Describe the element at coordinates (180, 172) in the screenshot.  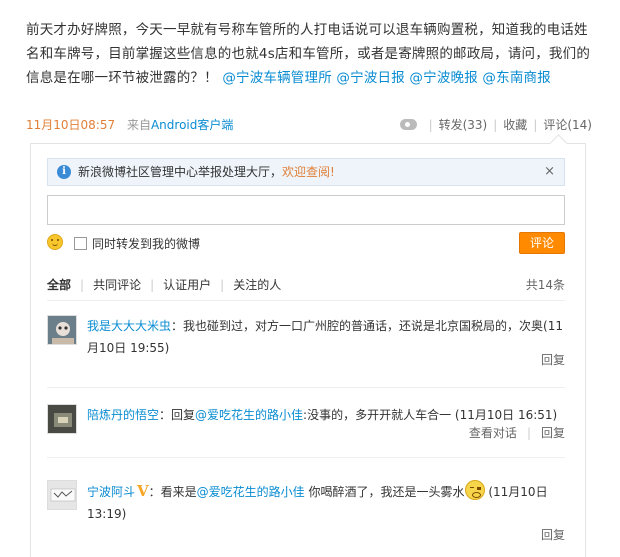
I see `notice-text: 新浪微博社区管理中心举报处理大厅，` at that location.